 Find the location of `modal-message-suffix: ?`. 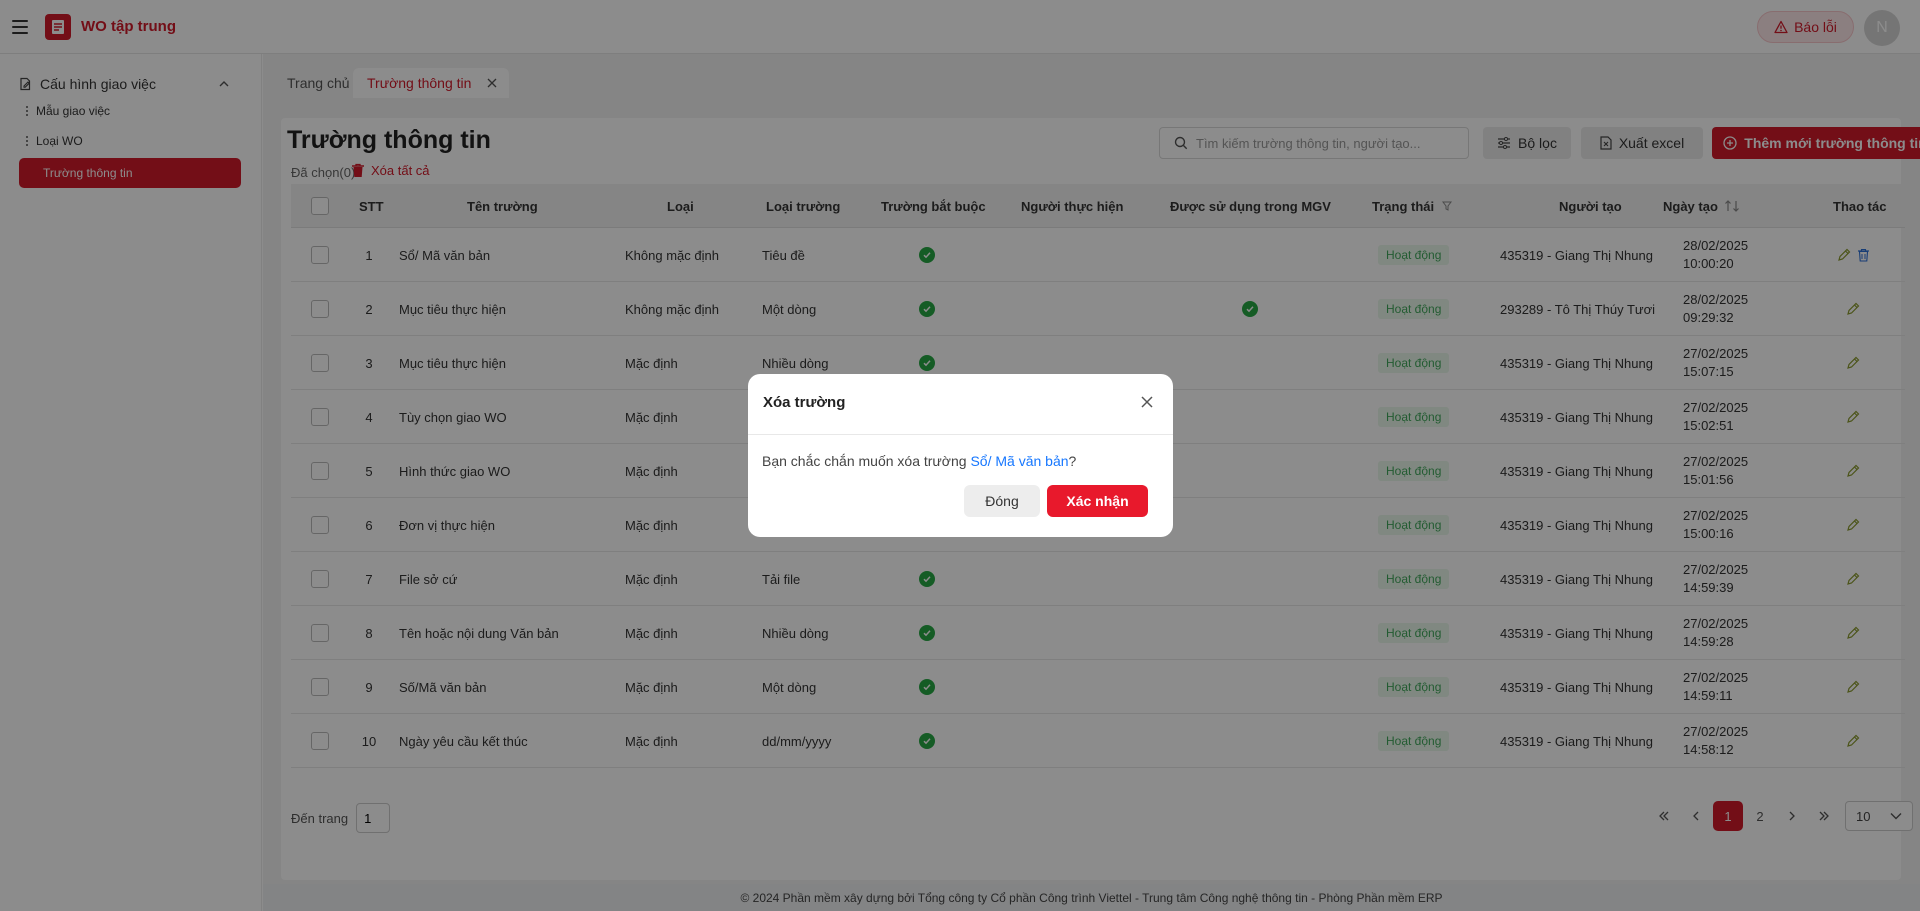

modal-message-suffix: ? is located at coordinates (1072, 461).